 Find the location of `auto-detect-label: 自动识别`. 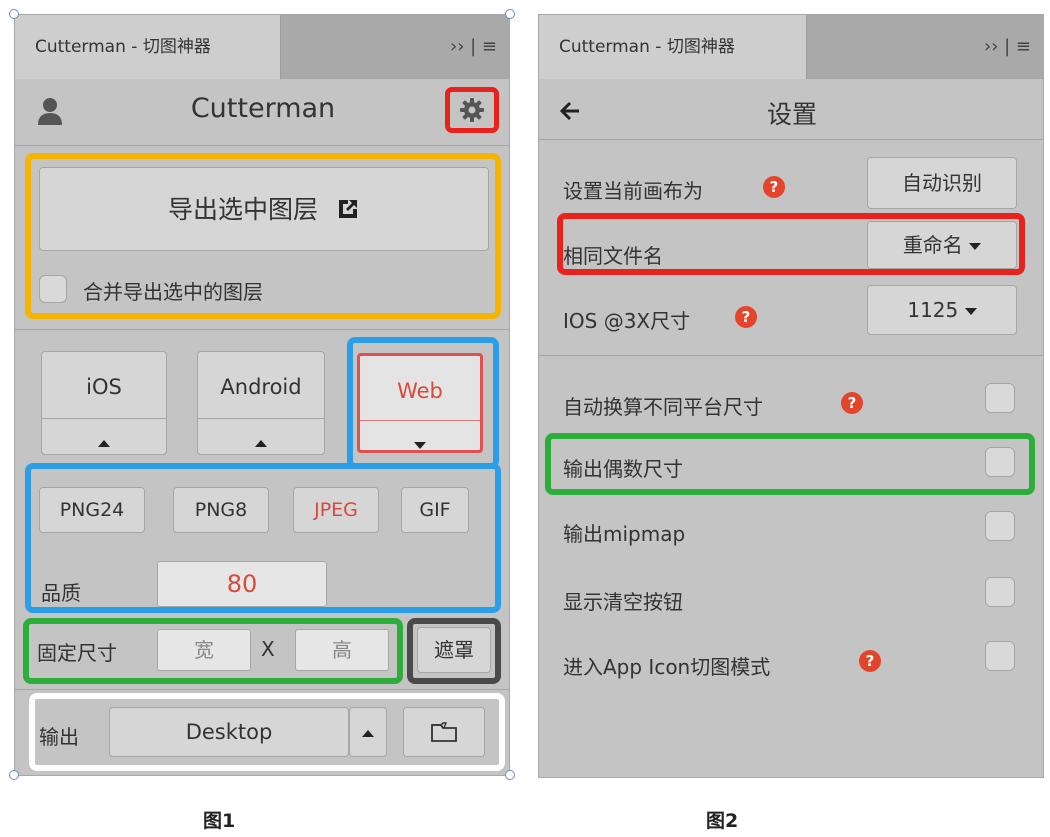

auto-detect-label: 自动识别 is located at coordinates (942, 183).